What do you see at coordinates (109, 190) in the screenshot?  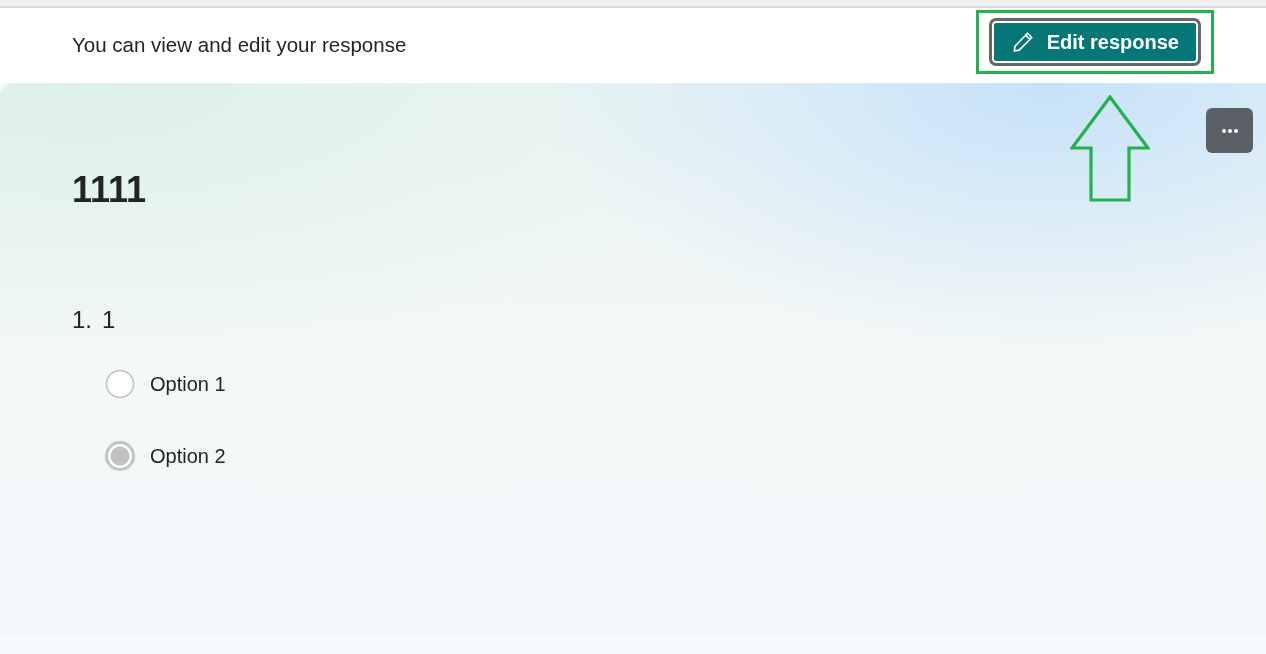 I see `form-title: 1111` at bounding box center [109, 190].